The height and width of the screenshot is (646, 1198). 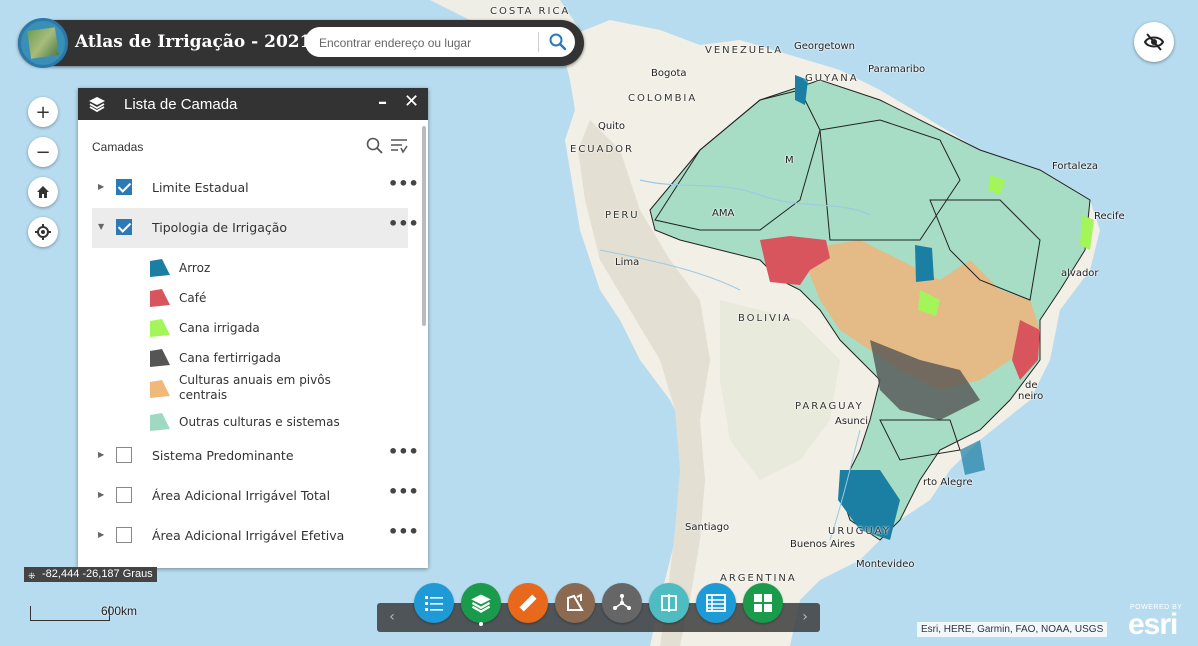 I want to click on share-tool-button, so click(x=622, y=603).